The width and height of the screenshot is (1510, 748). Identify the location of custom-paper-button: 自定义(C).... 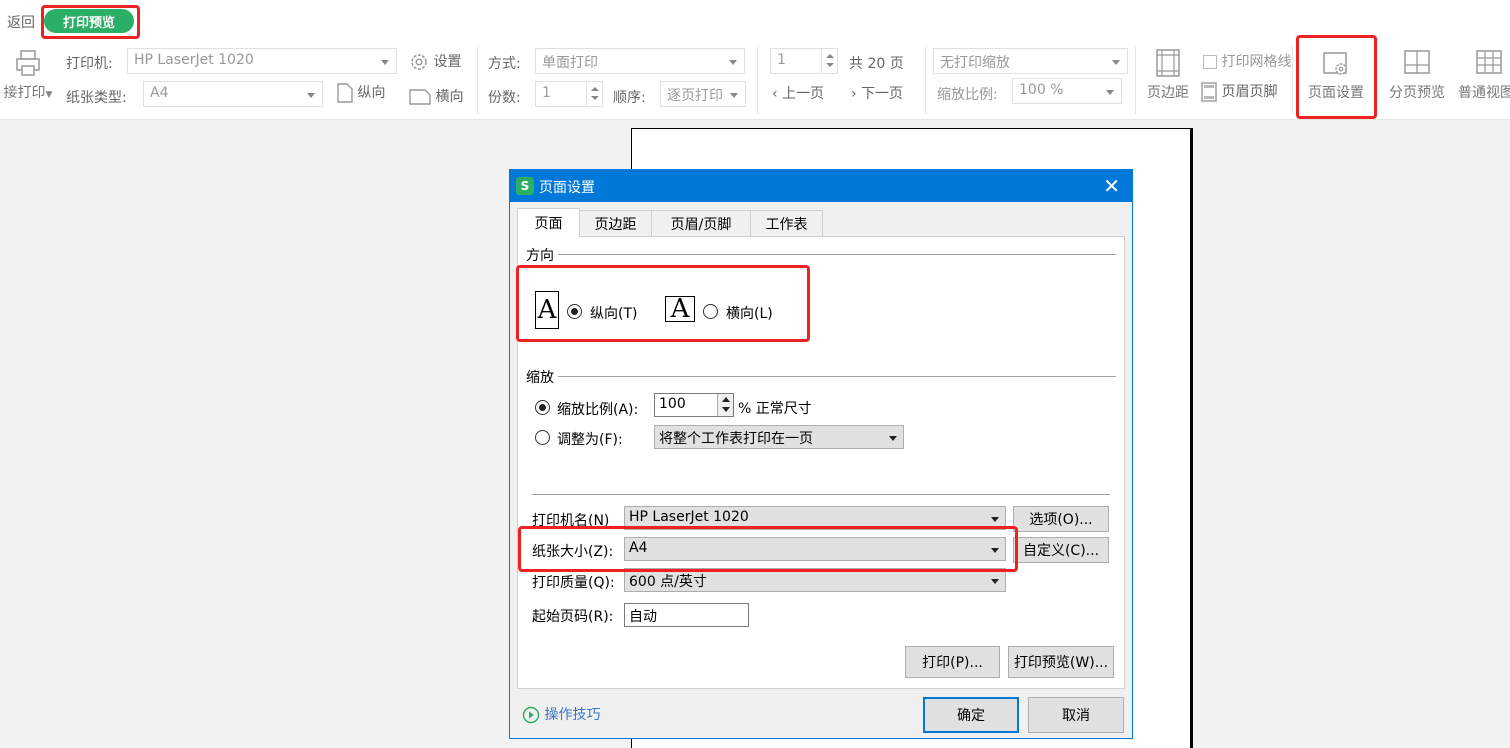
(1061, 550).